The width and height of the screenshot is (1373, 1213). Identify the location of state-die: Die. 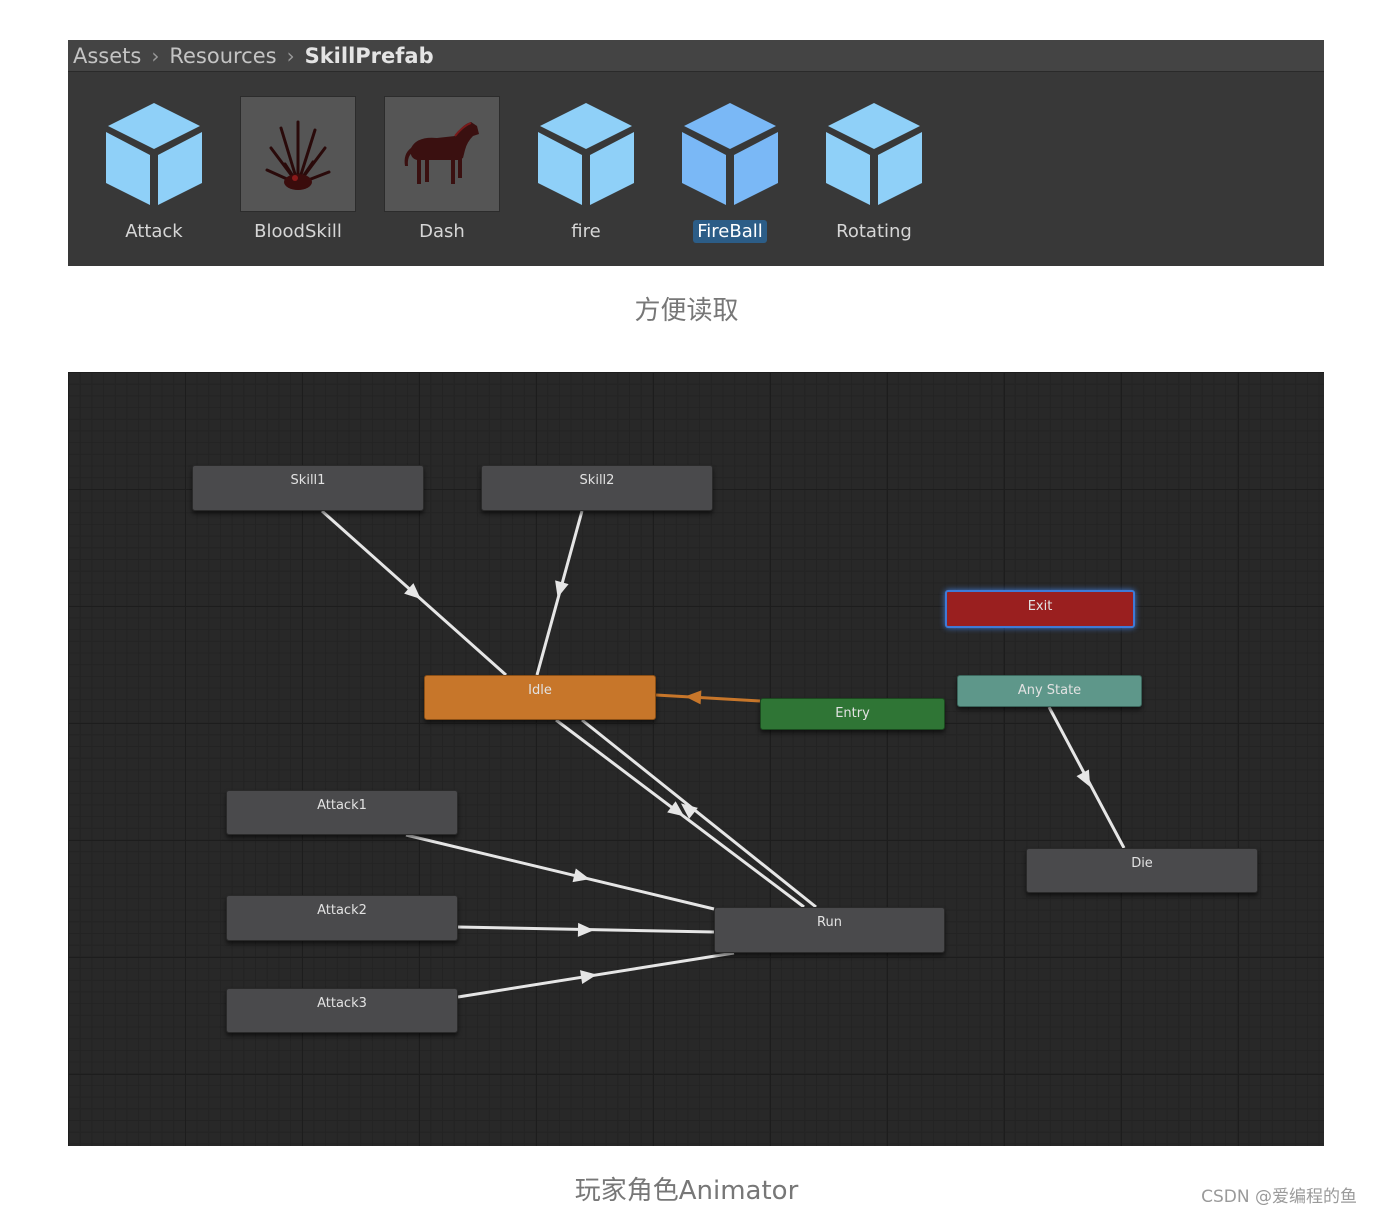
(1142, 870).